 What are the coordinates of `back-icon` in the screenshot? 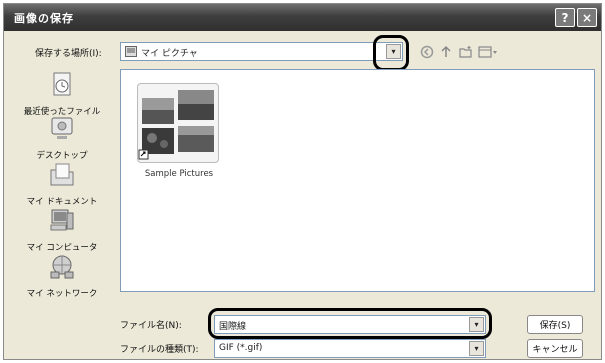 It's located at (427, 52).